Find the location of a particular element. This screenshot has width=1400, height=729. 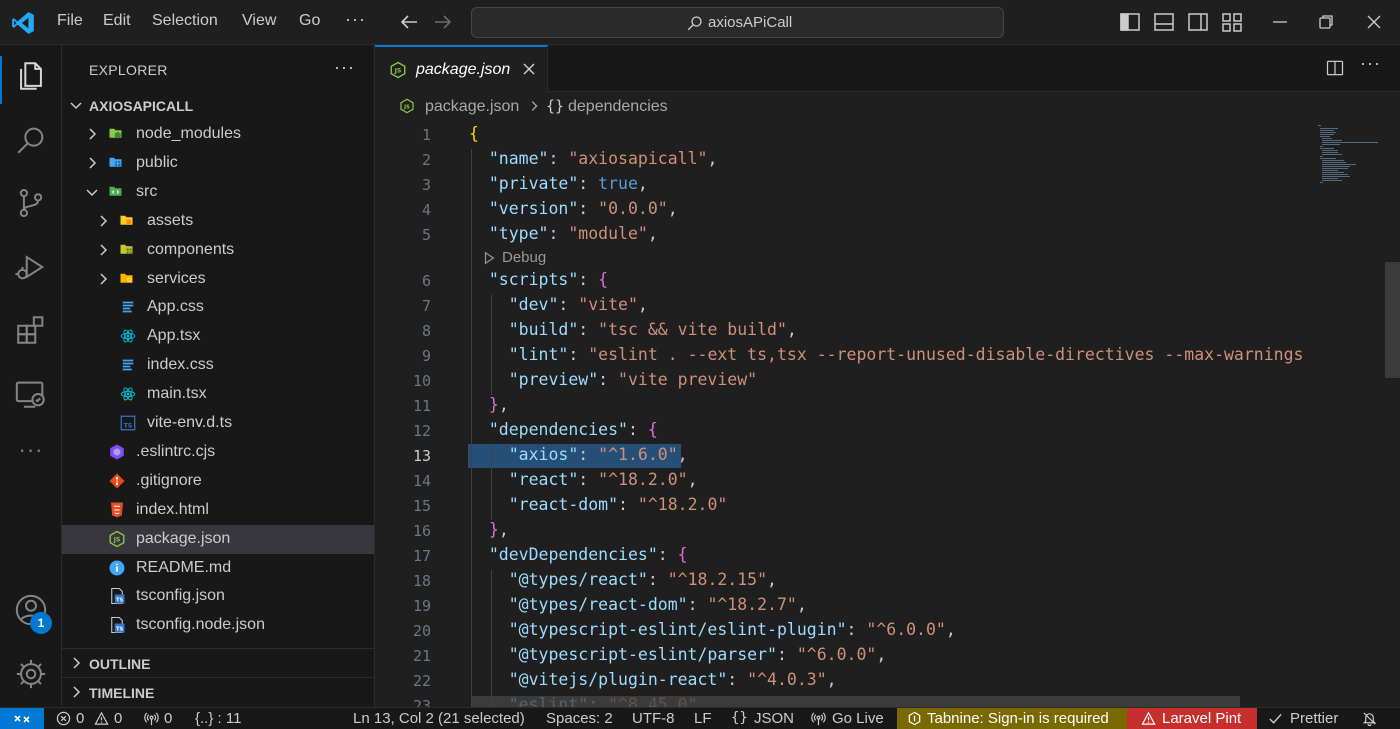

tree-item-vite-env-d-ts: TS vite-env.d.ts is located at coordinates (218, 423).